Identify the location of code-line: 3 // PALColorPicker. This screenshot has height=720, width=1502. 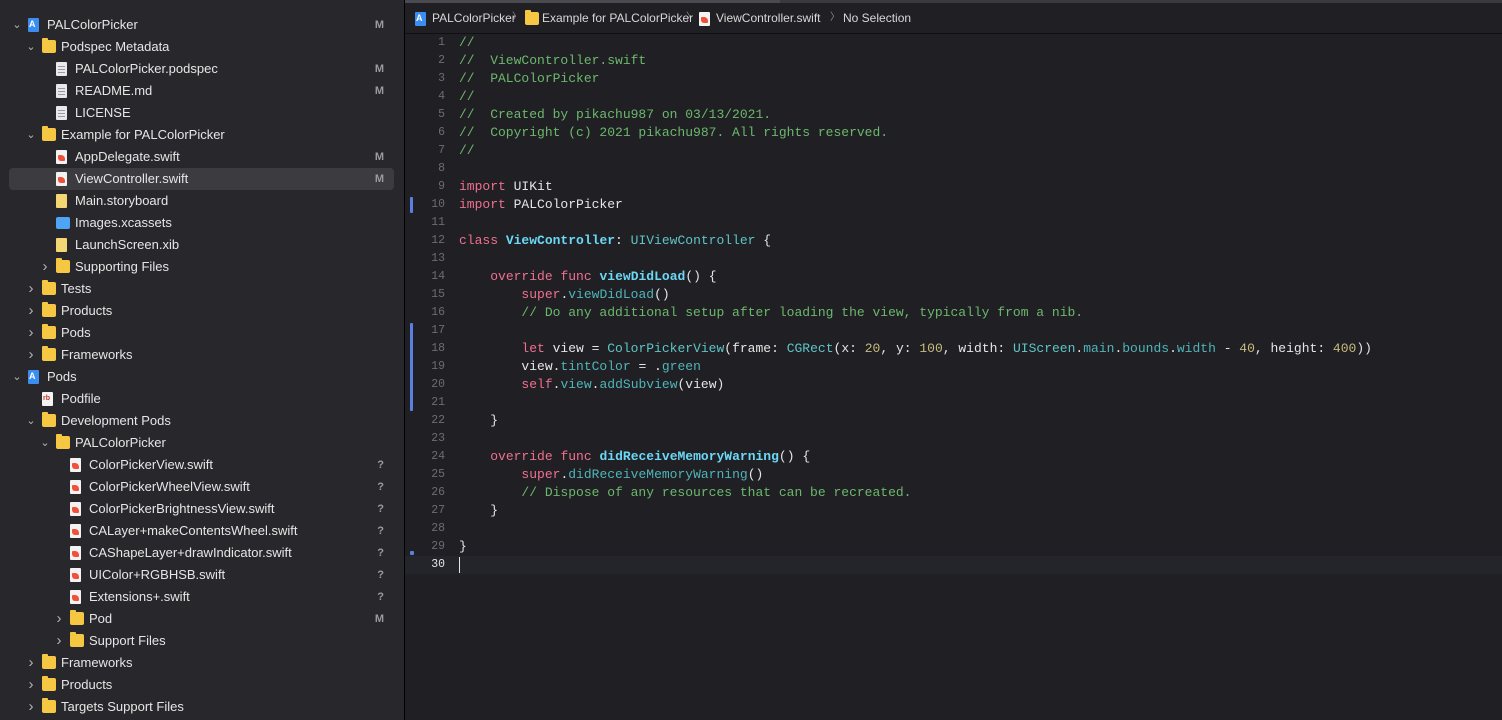
(953, 79).